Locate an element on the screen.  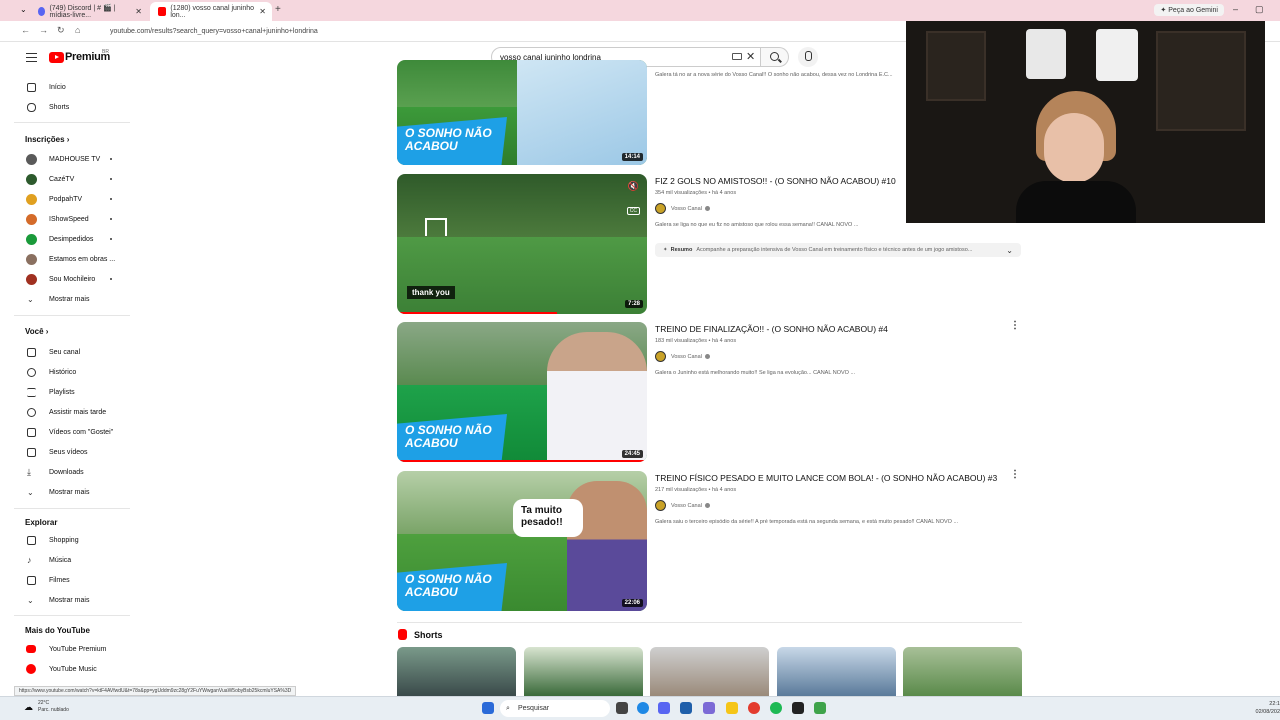
windows-start-icon is located at coordinates (488, 708).